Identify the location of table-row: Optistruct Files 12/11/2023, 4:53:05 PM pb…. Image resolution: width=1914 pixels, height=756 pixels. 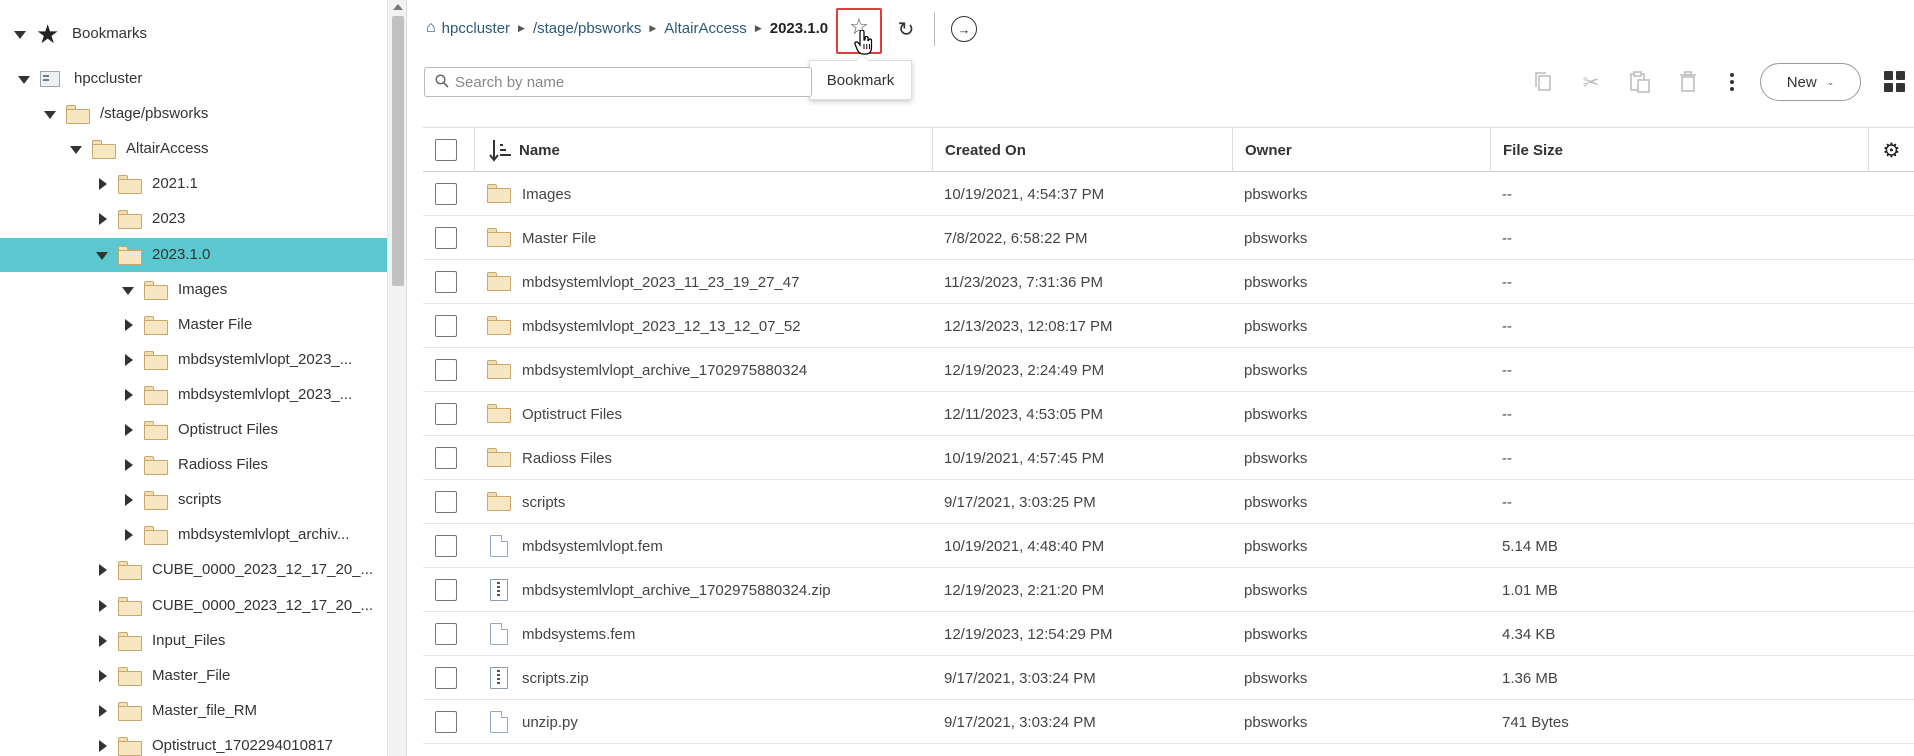
(1168, 414).